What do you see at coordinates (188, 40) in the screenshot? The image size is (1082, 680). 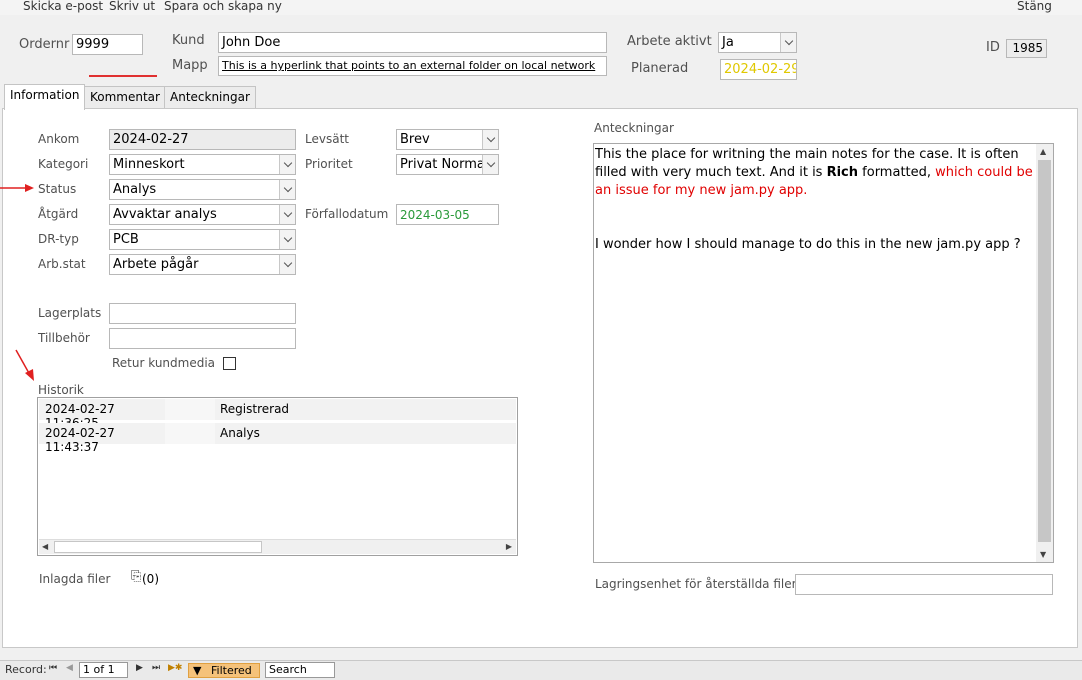 I see `kund-label: Kund` at bounding box center [188, 40].